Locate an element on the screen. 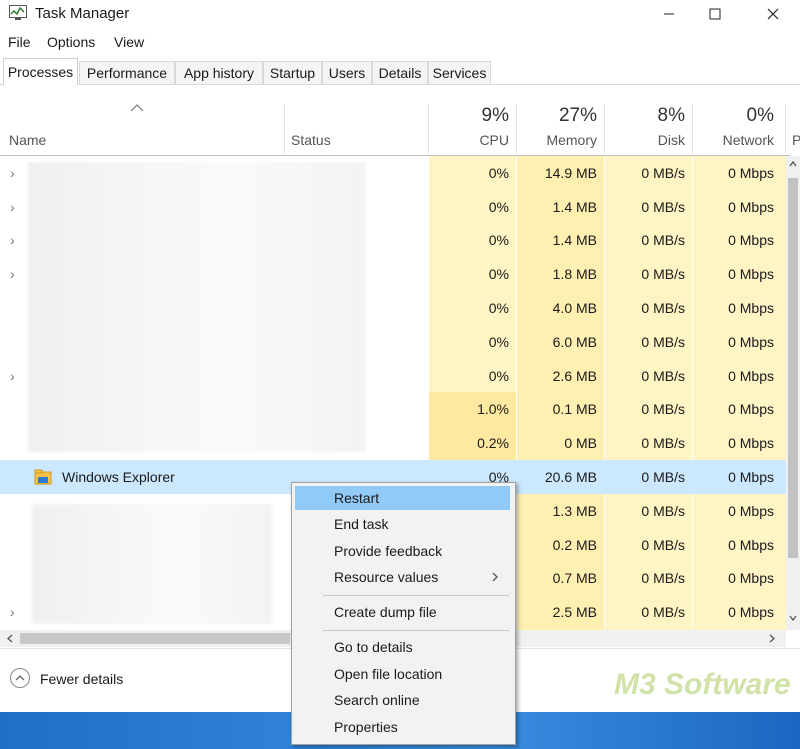 The width and height of the screenshot is (800, 749). tab-services: Services is located at coordinates (459, 72).